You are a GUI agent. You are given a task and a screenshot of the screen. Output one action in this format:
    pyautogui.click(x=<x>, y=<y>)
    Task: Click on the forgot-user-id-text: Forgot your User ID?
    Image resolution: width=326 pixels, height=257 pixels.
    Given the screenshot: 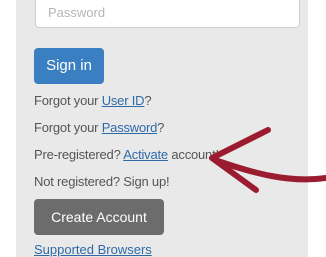 What is the action you would take?
    pyautogui.click(x=93, y=100)
    